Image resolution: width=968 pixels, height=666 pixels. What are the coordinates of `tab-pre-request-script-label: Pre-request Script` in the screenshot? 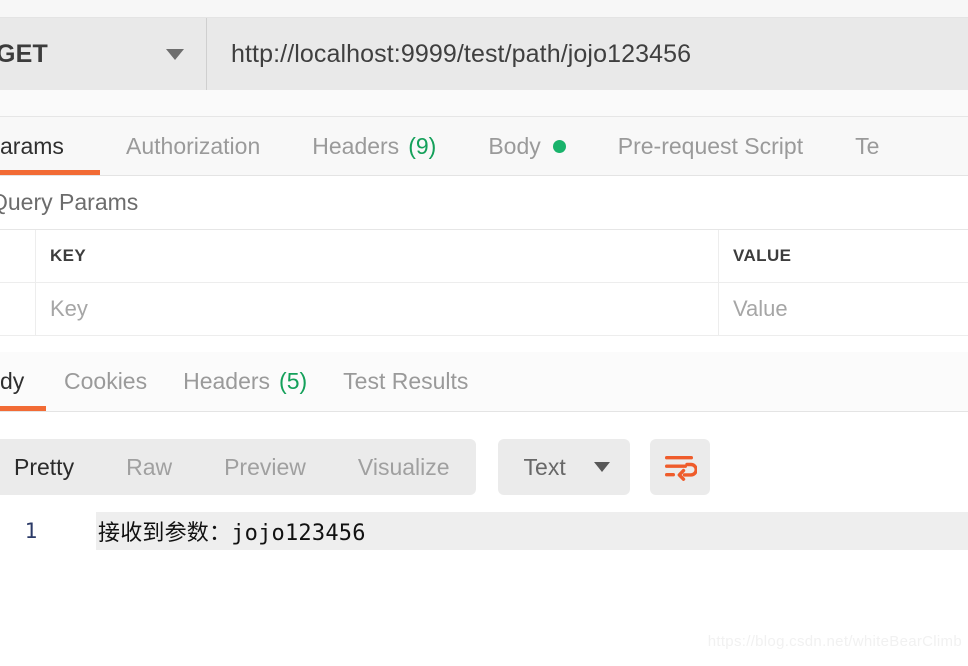 It's located at (710, 145).